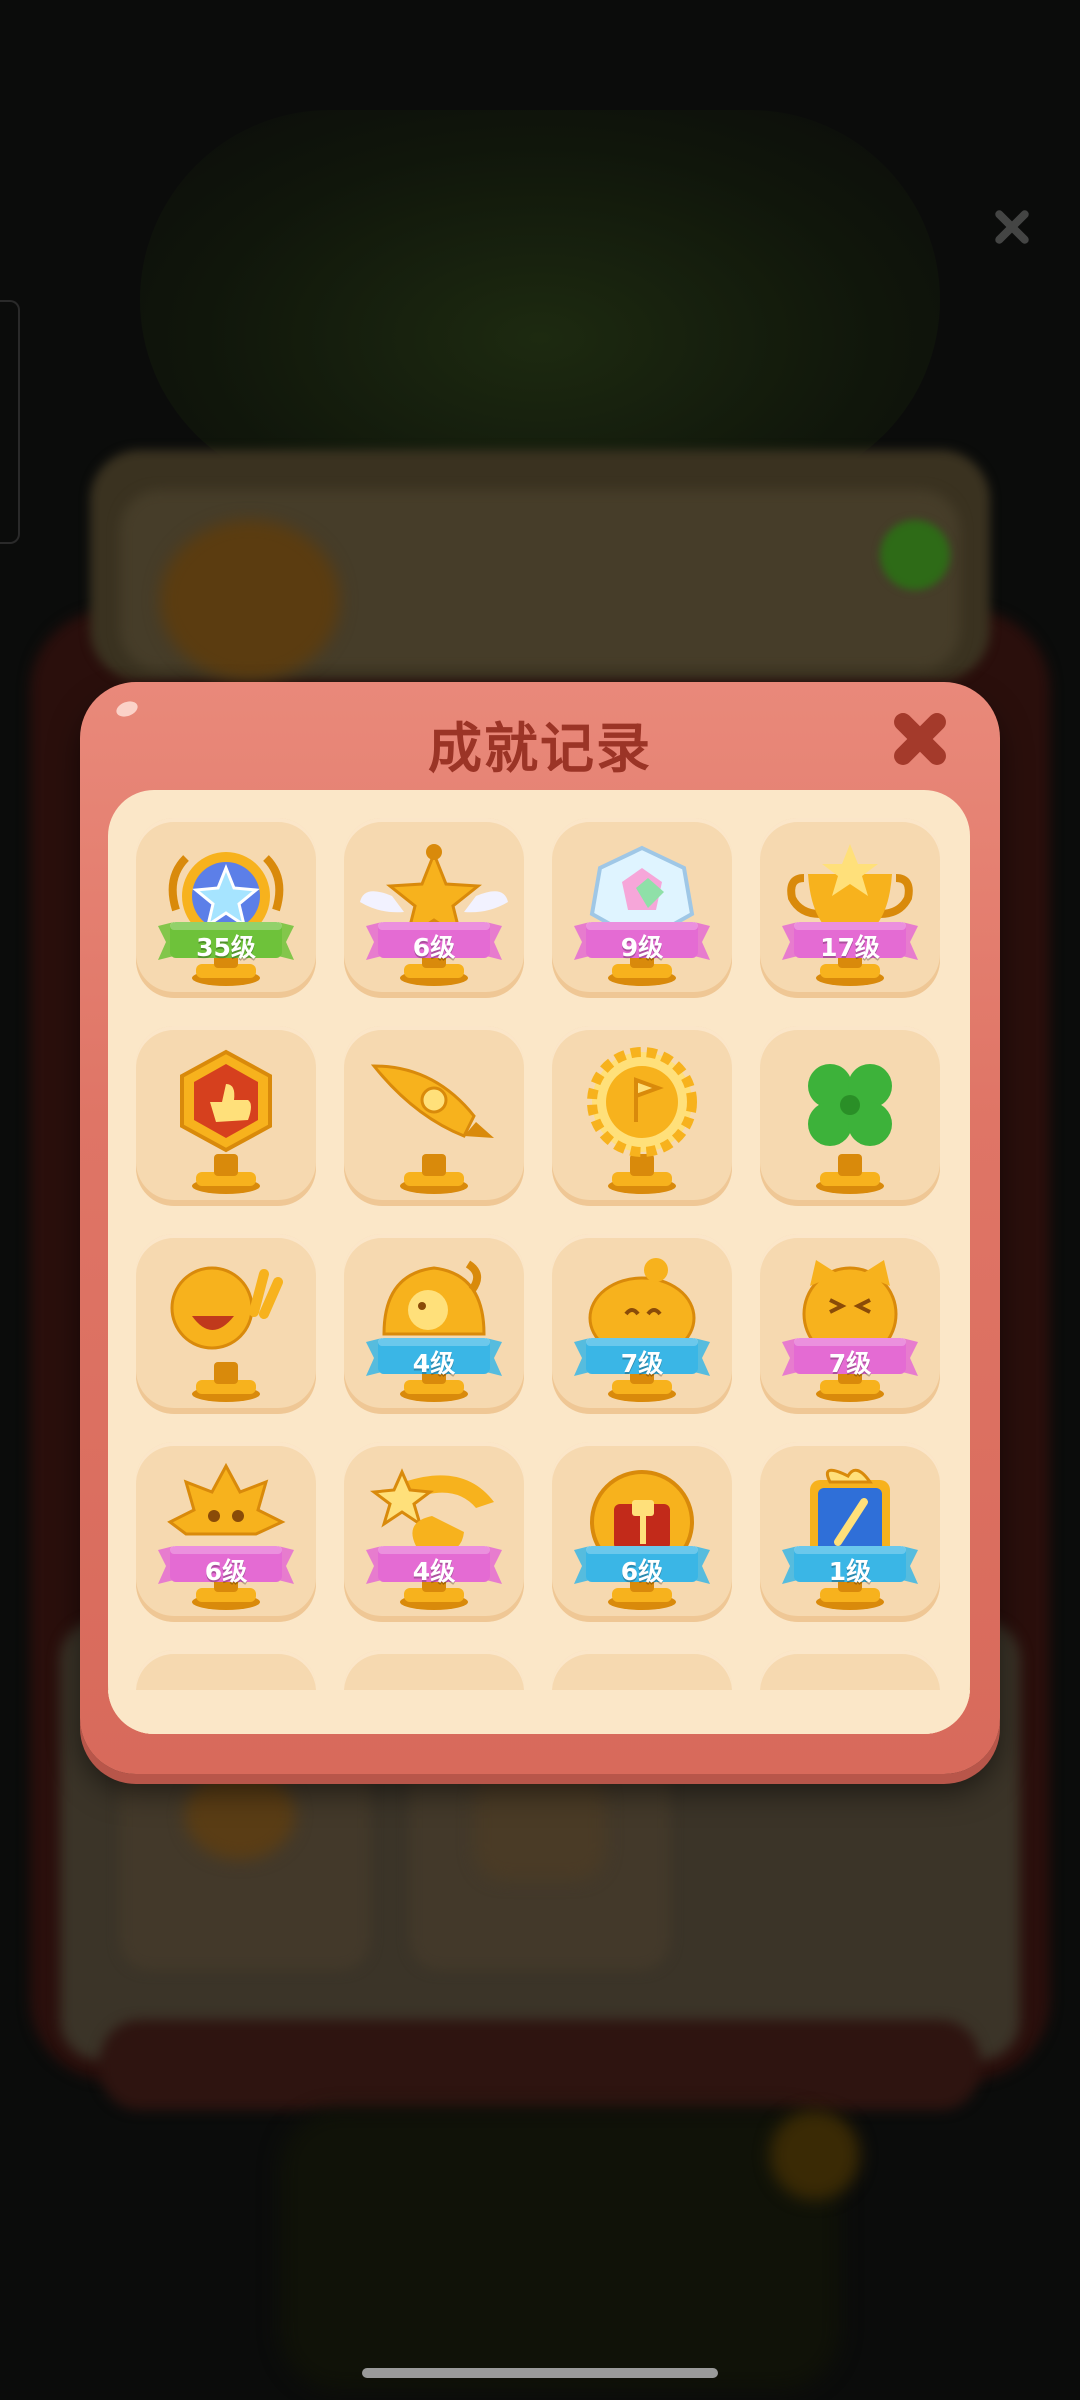  What do you see at coordinates (915, 555) in the screenshot?
I see `background-green-badge` at bounding box center [915, 555].